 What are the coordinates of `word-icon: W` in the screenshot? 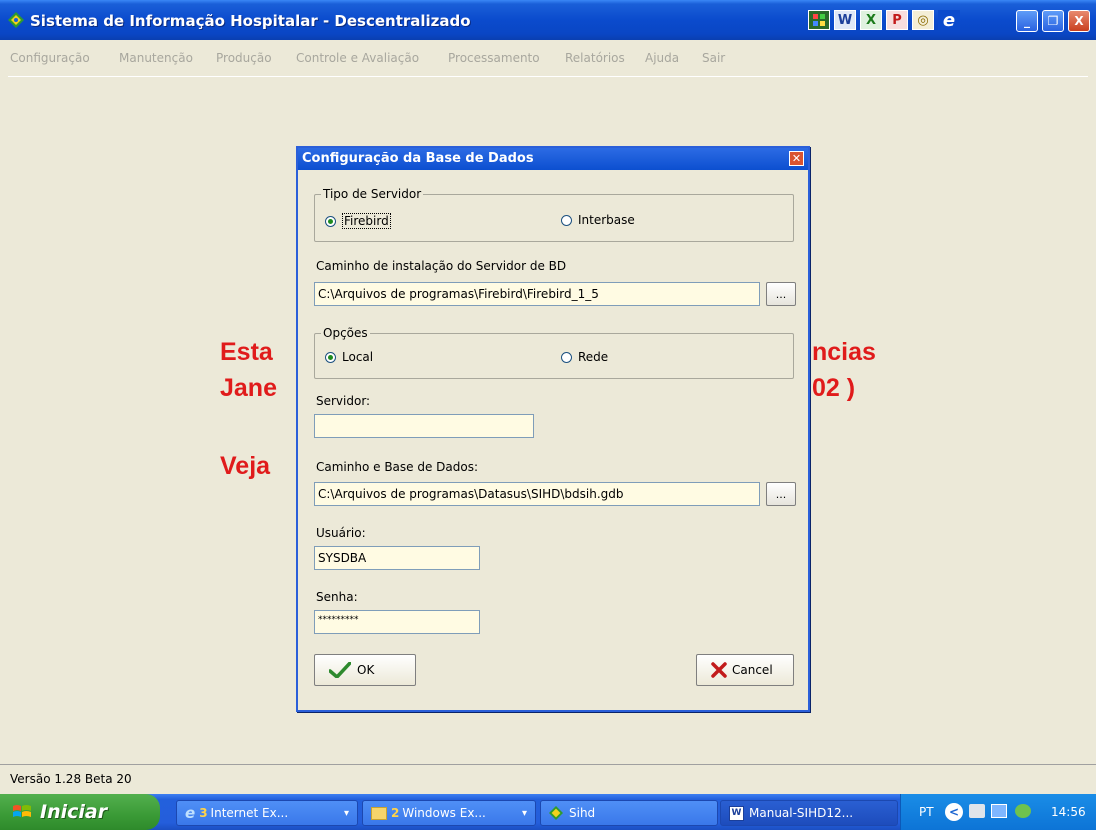 It's located at (845, 20).